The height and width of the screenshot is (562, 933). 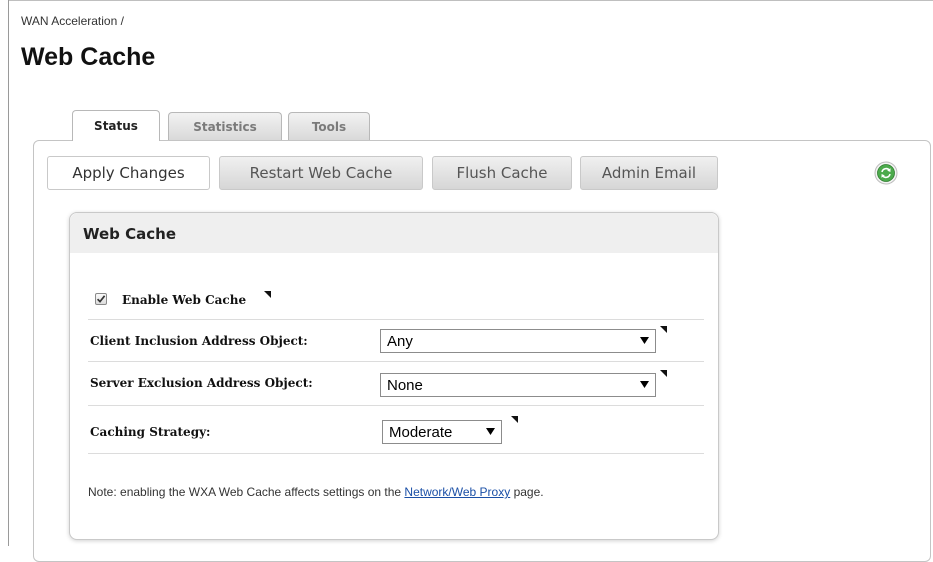 What do you see at coordinates (321, 173) in the screenshot?
I see `restart-web-cache-button: Restart Web Cache` at bounding box center [321, 173].